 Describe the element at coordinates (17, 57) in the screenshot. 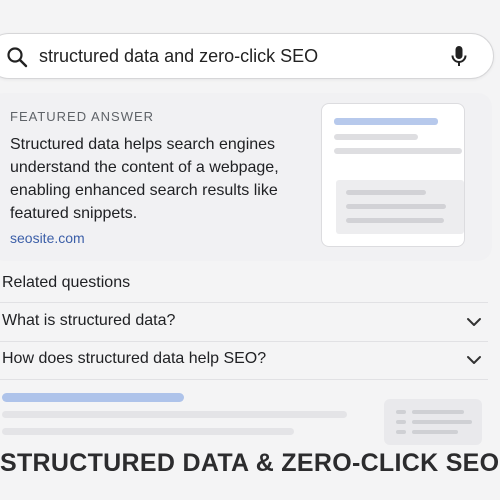

I see `search-icon` at that location.